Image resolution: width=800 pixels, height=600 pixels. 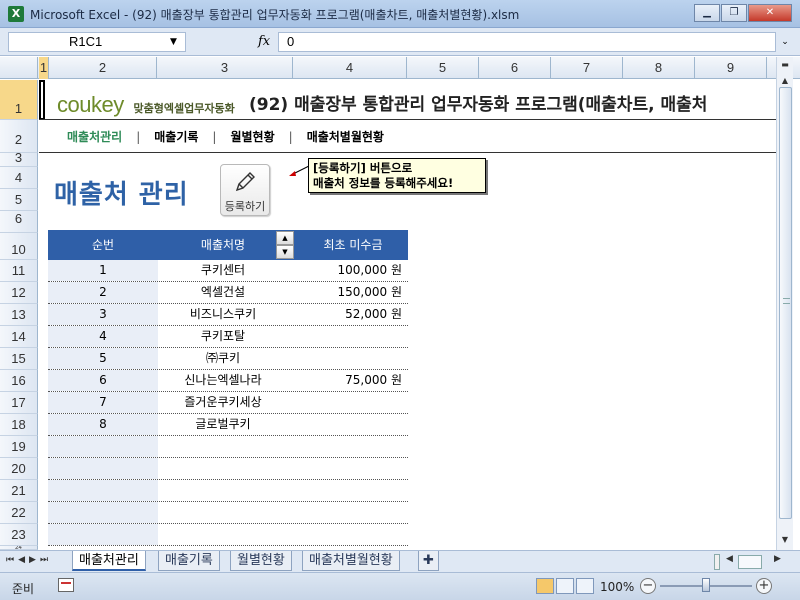 I want to click on split-handle, so click(x=717, y=562).